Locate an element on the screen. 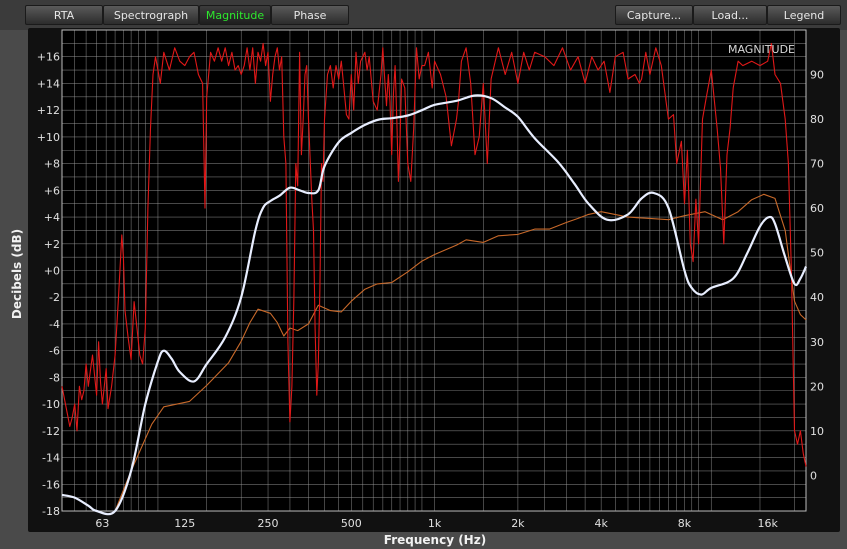 The height and width of the screenshot is (549, 847). y-tick-label: -2 is located at coordinates (54, 297).